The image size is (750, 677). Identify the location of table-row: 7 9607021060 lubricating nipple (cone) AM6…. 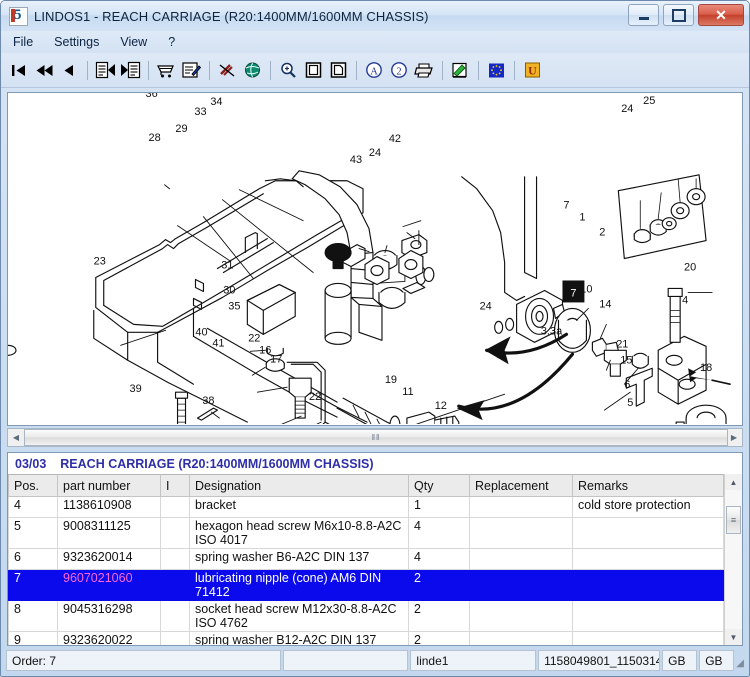
(366, 585).